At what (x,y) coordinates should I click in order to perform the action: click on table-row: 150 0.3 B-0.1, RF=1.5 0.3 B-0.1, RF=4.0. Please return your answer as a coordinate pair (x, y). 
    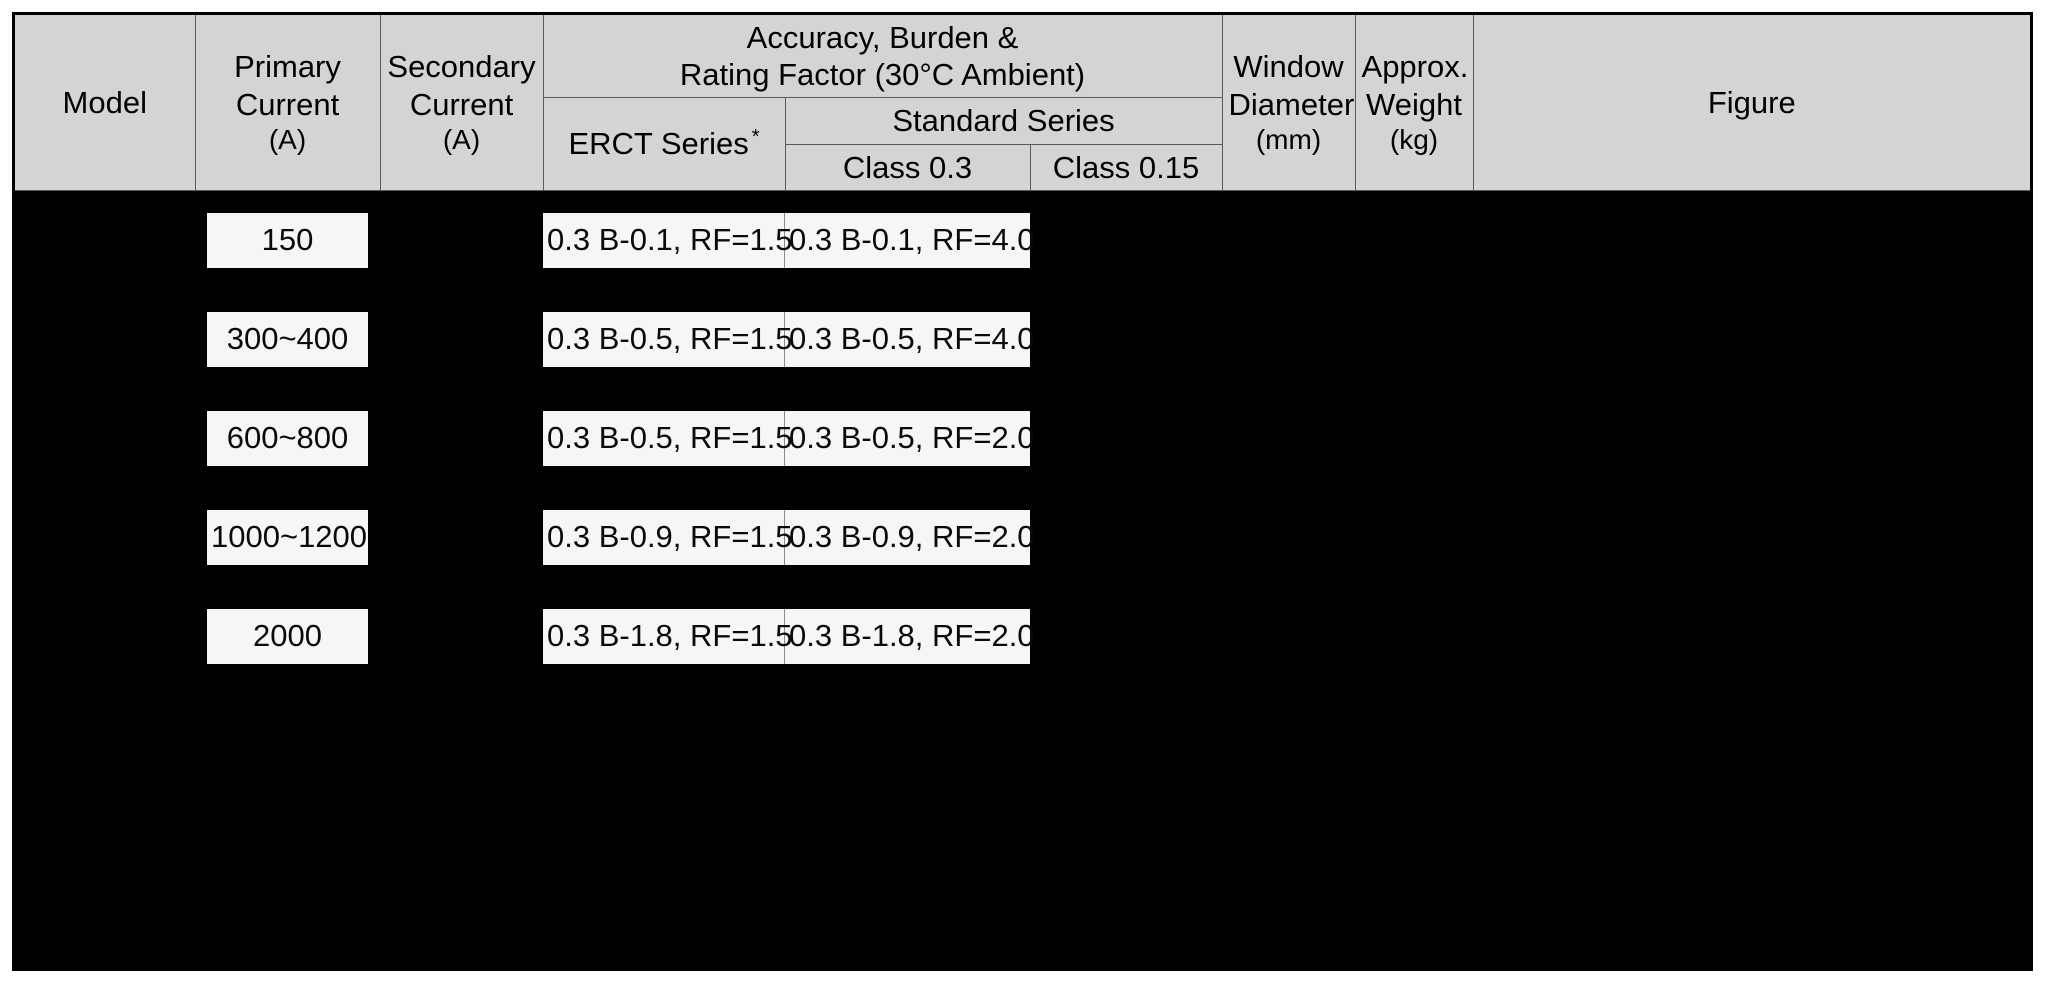
    Looking at the image, I should click on (1022, 240).